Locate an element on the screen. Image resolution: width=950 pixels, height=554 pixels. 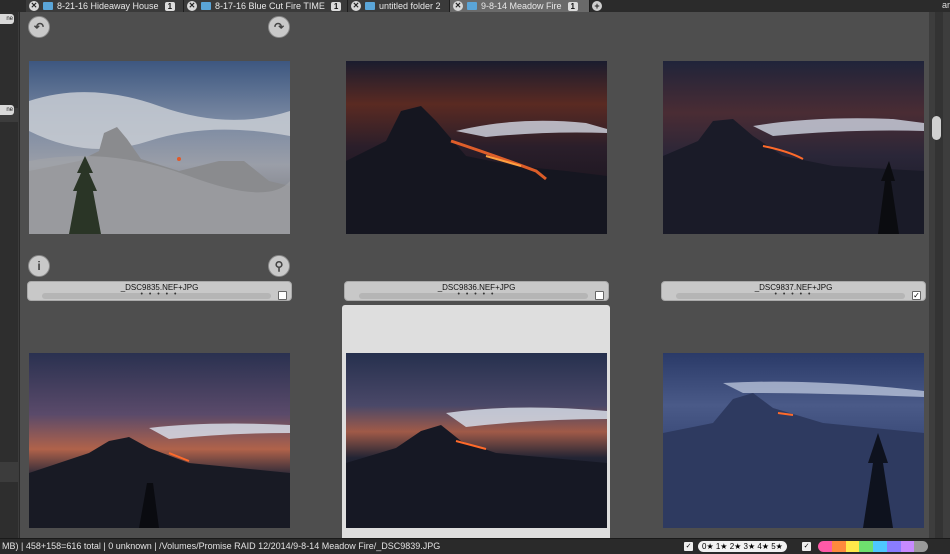
photo-dusk-blue is located at coordinates (159, 440).